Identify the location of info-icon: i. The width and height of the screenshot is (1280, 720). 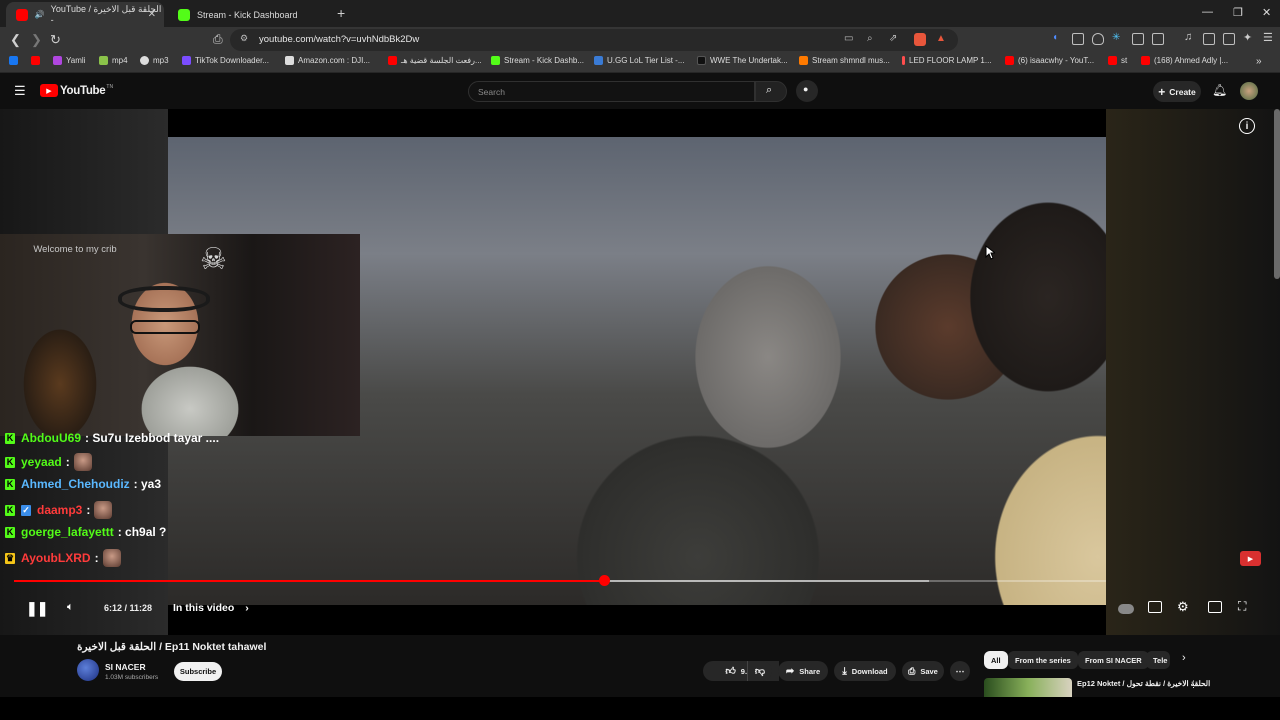
(1247, 126).